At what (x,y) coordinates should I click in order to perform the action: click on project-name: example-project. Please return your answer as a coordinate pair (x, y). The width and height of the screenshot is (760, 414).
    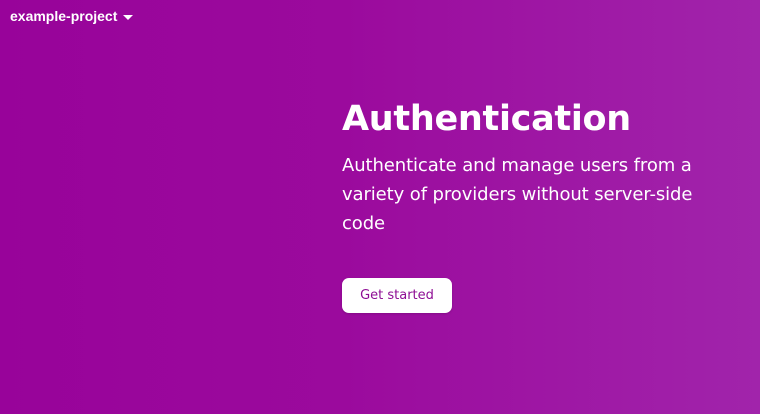
    Looking at the image, I should click on (64, 16).